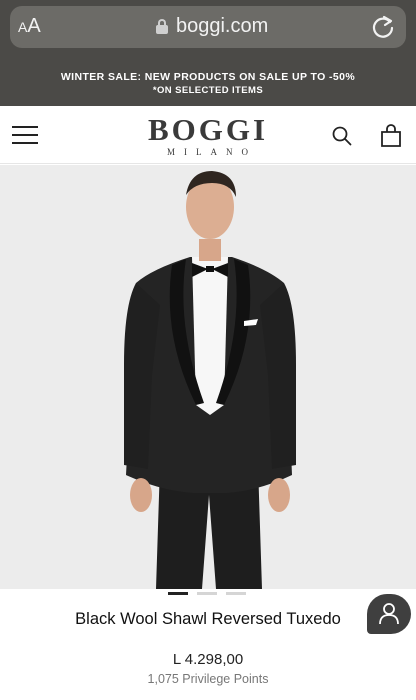 Image resolution: width=416 pixels, height=700 pixels. I want to click on text-size-button: AA, so click(29, 26).